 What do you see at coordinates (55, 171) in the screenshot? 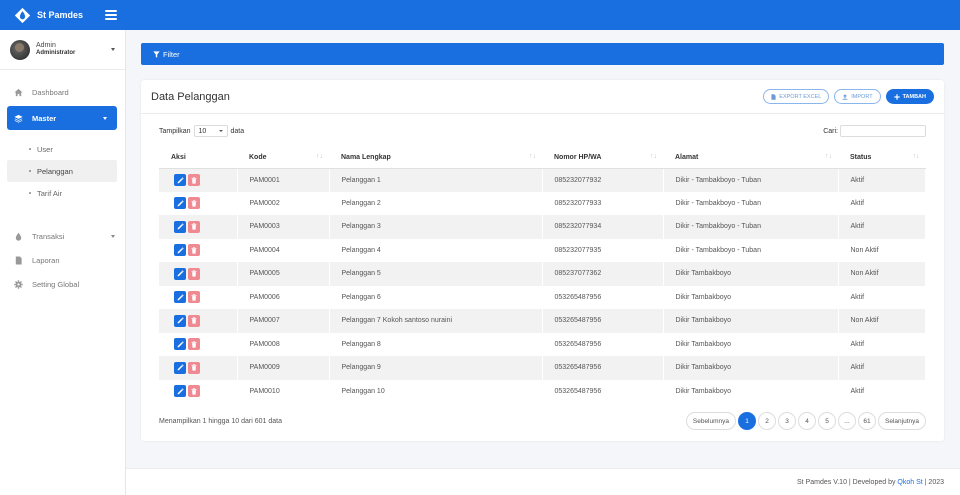
I see `sidebar-subitem-label: Pelanggan` at bounding box center [55, 171].